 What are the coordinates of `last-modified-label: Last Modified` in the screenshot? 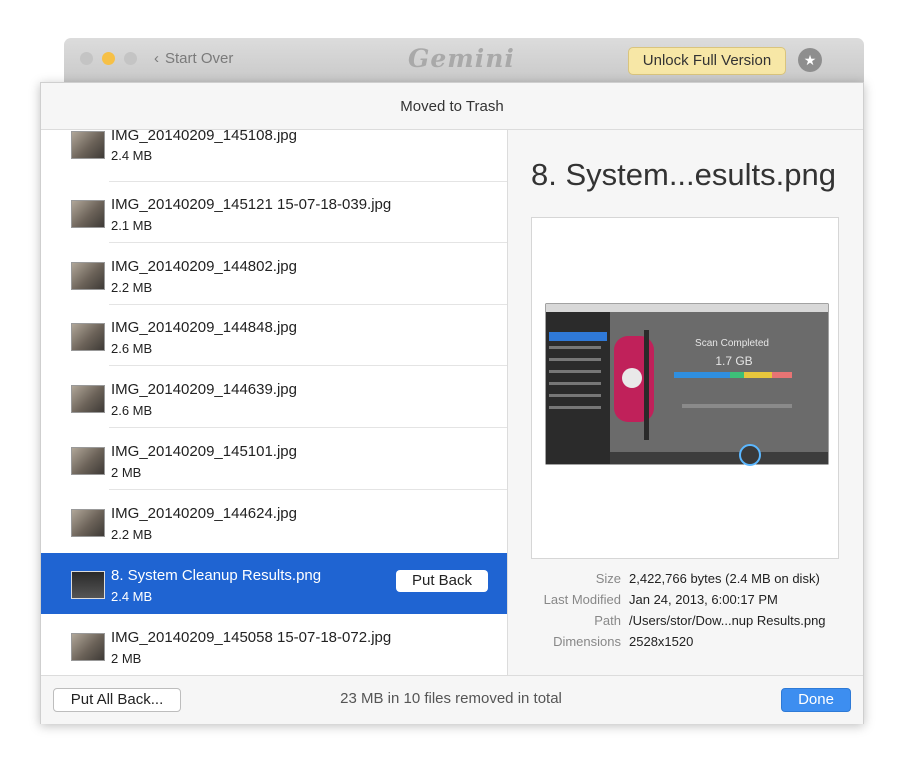 It's located at (582, 599).